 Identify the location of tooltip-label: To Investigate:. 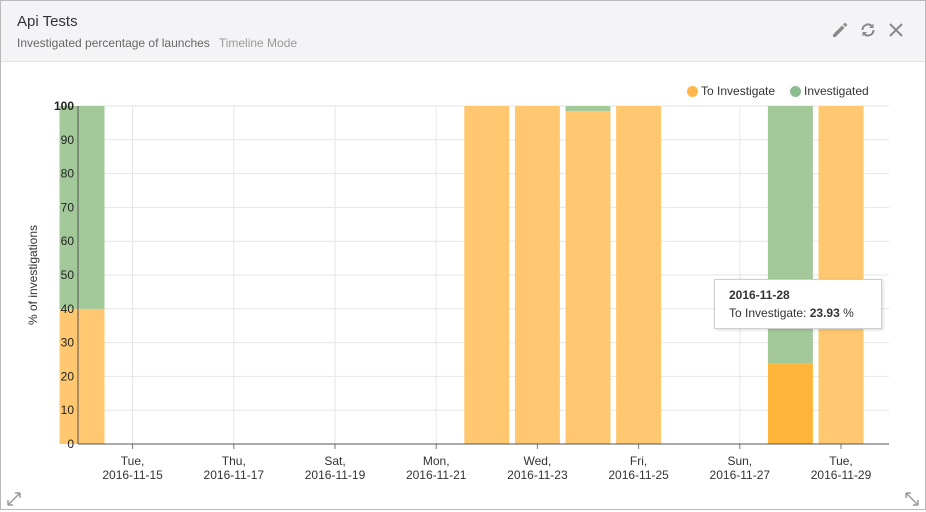
(769, 313).